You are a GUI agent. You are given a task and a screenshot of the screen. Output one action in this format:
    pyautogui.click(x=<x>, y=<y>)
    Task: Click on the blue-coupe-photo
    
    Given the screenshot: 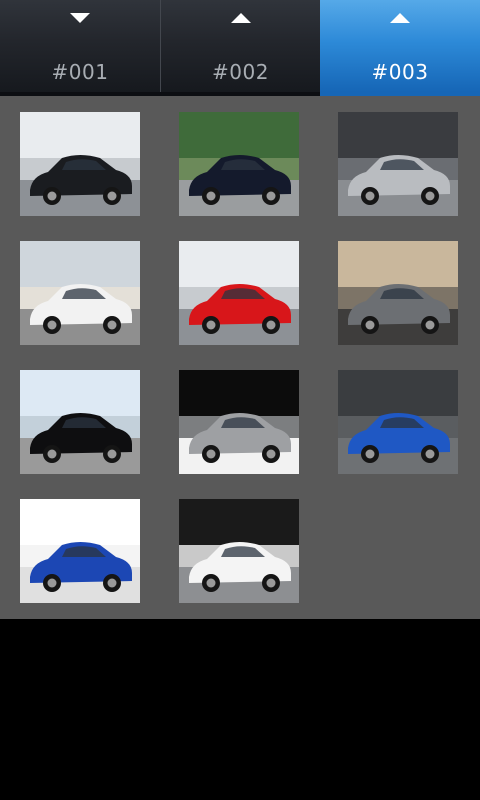 What is the action you would take?
    pyautogui.click(x=398, y=422)
    